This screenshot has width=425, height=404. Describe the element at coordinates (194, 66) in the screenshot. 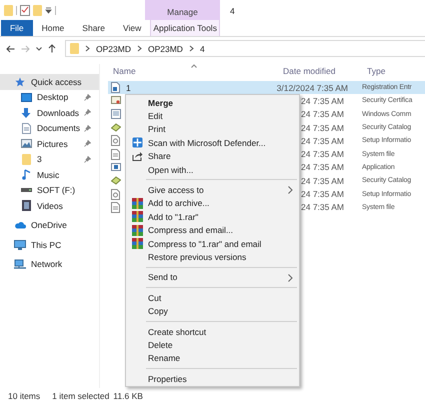

I see `sort-caret-icon` at that location.